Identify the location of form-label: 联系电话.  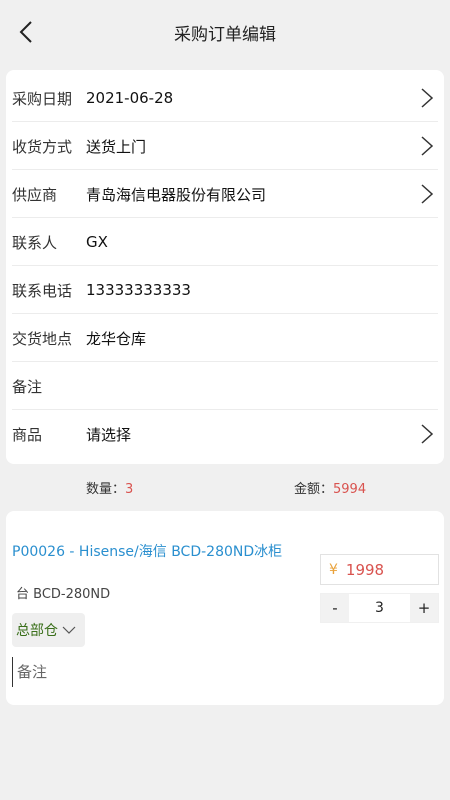
(42, 290).